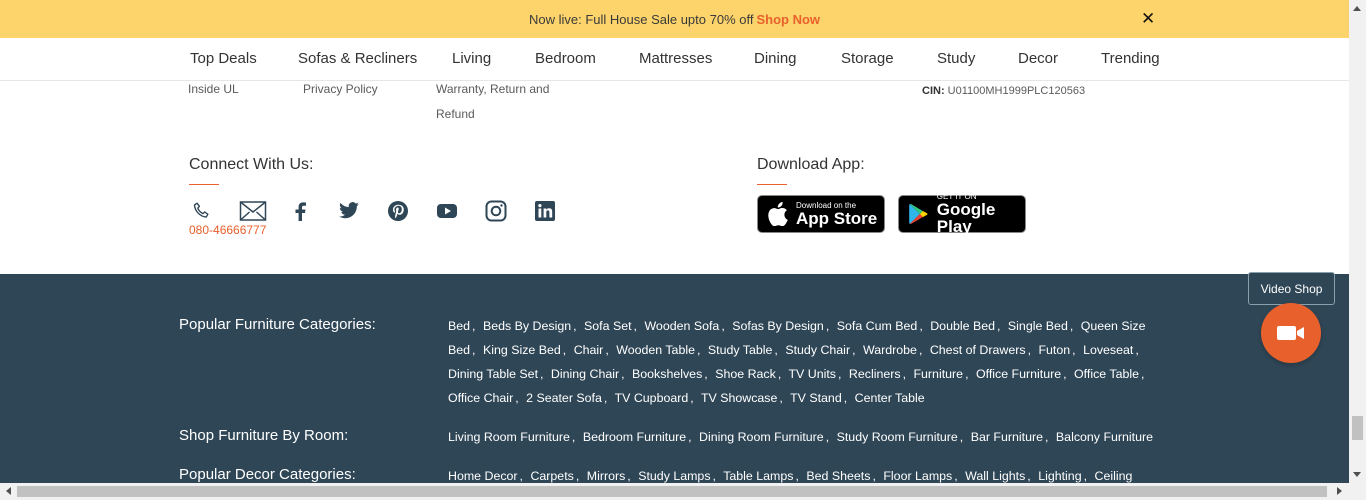  What do you see at coordinates (1357, 428) in the screenshot?
I see `vertical-scroll-thumb` at bounding box center [1357, 428].